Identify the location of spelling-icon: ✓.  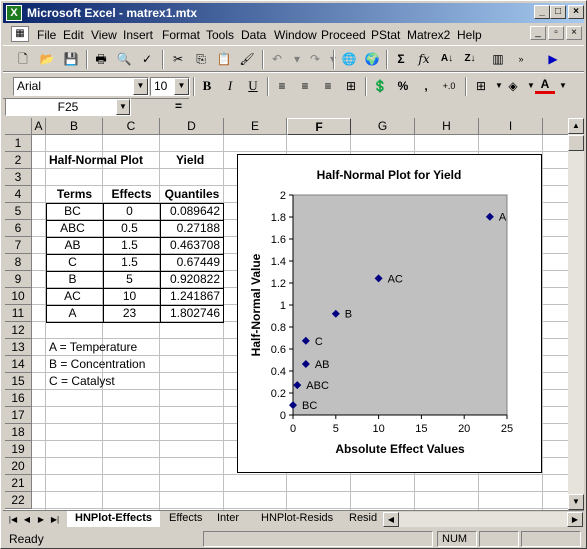
(147, 59).